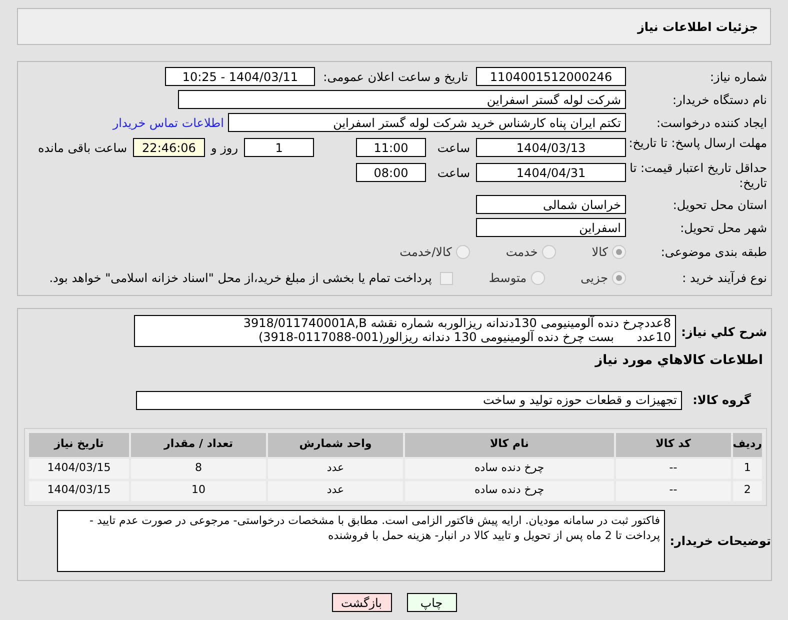 This screenshot has height=620, width=788. What do you see at coordinates (362, 602) in the screenshot?
I see `back-button: بازگشت` at bounding box center [362, 602].